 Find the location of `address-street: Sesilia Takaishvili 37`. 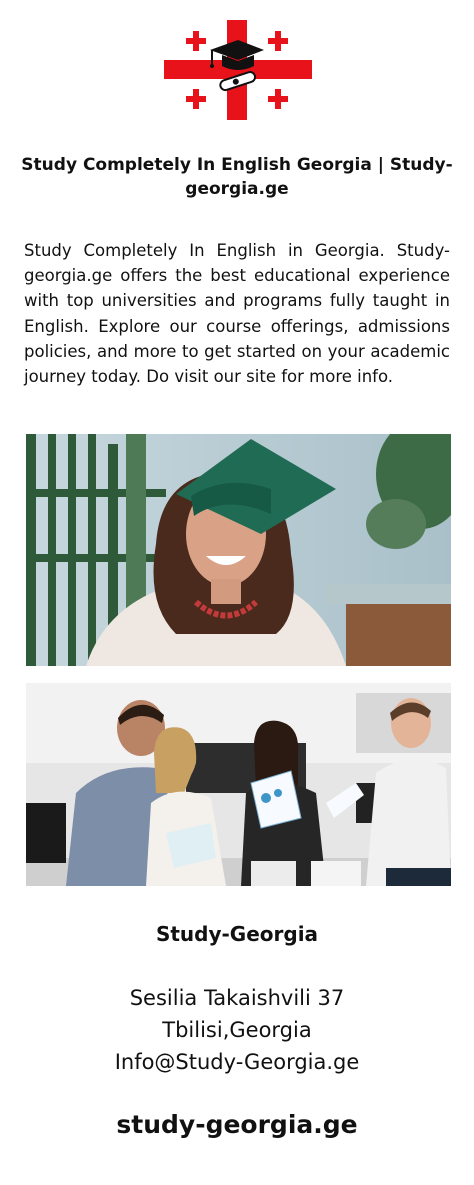

address-street: Sesilia Takaishvili 37 is located at coordinates (237, 998).